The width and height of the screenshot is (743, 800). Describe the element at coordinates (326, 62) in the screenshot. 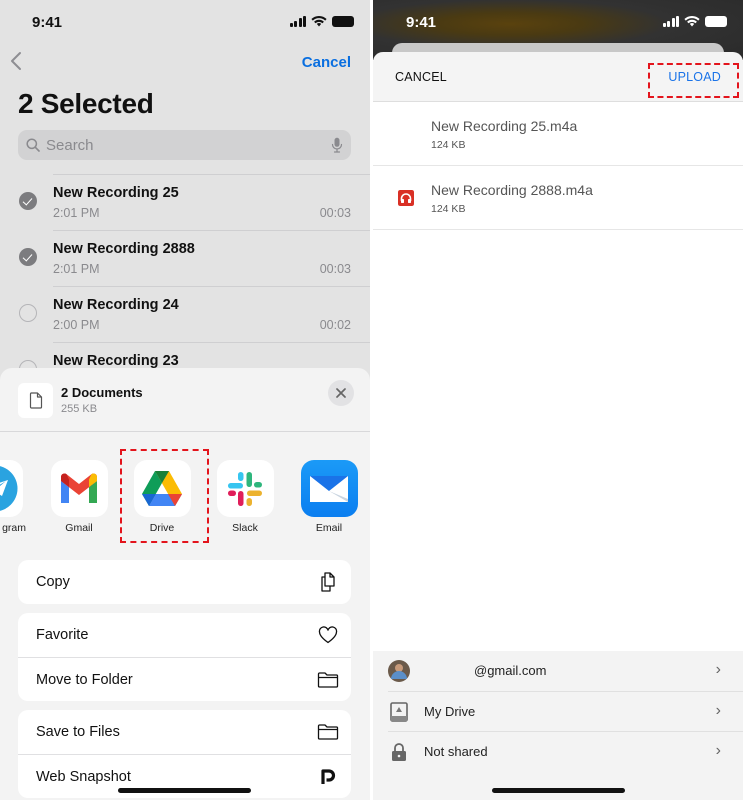

I see `cancel-button: Cancel` at that location.